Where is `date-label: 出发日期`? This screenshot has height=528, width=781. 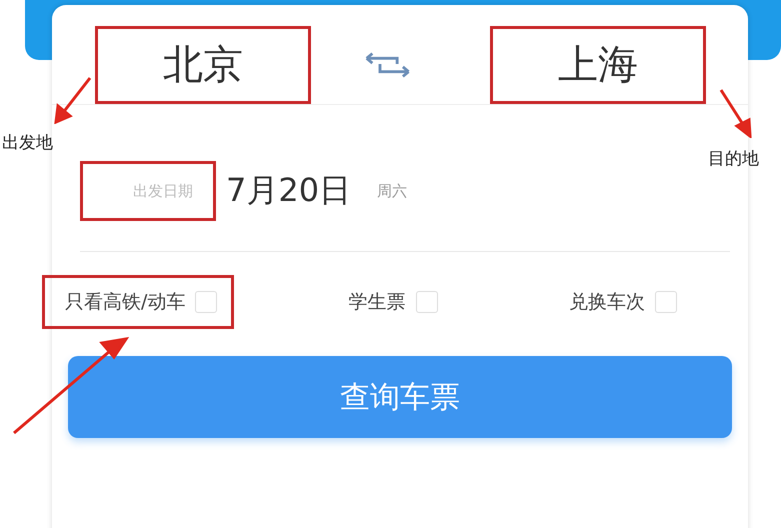 date-label: 出发日期 is located at coordinates (148, 191).